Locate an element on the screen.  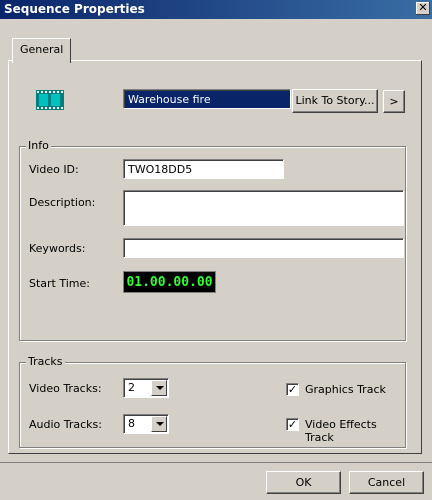
cancel-button: Cancel is located at coordinates (386, 482).